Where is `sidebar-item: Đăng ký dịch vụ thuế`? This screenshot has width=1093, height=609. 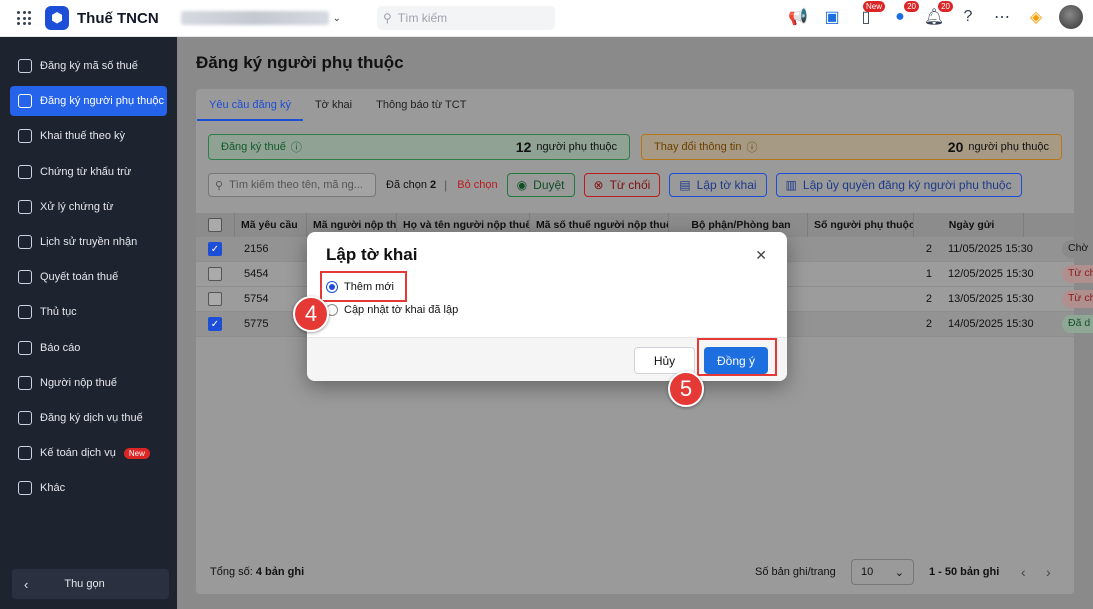
sidebar-item: Đăng ký dịch vụ thuế is located at coordinates (88, 418).